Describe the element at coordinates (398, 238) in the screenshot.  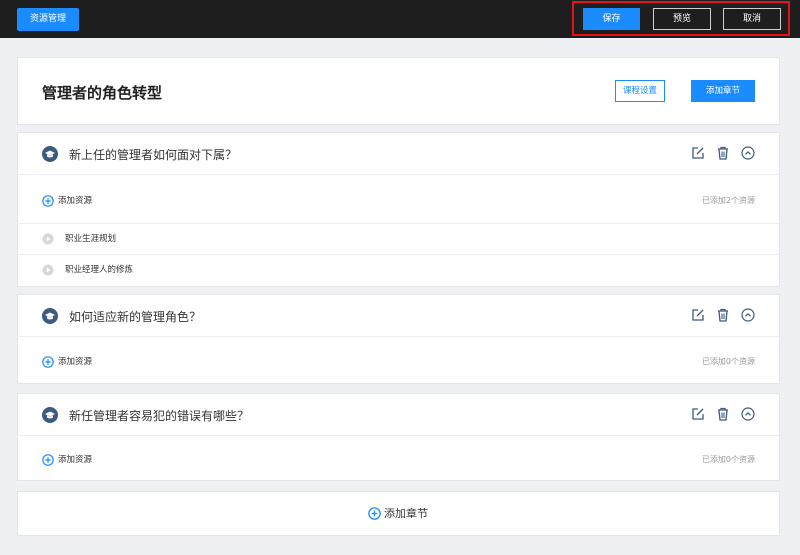
I see `list-item: 职业生涯规划` at that location.